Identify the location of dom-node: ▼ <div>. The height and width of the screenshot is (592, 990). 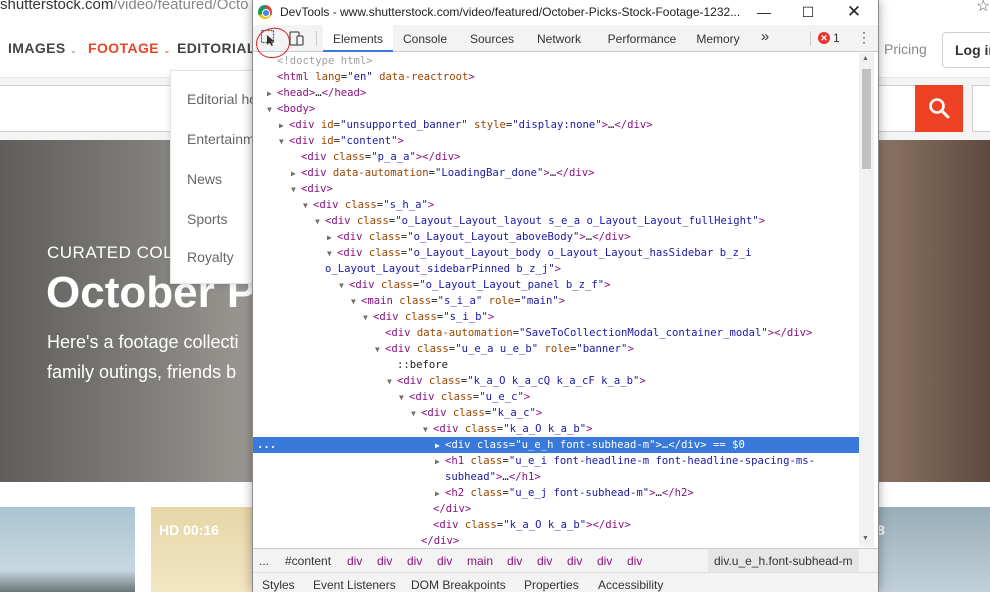
(556, 189).